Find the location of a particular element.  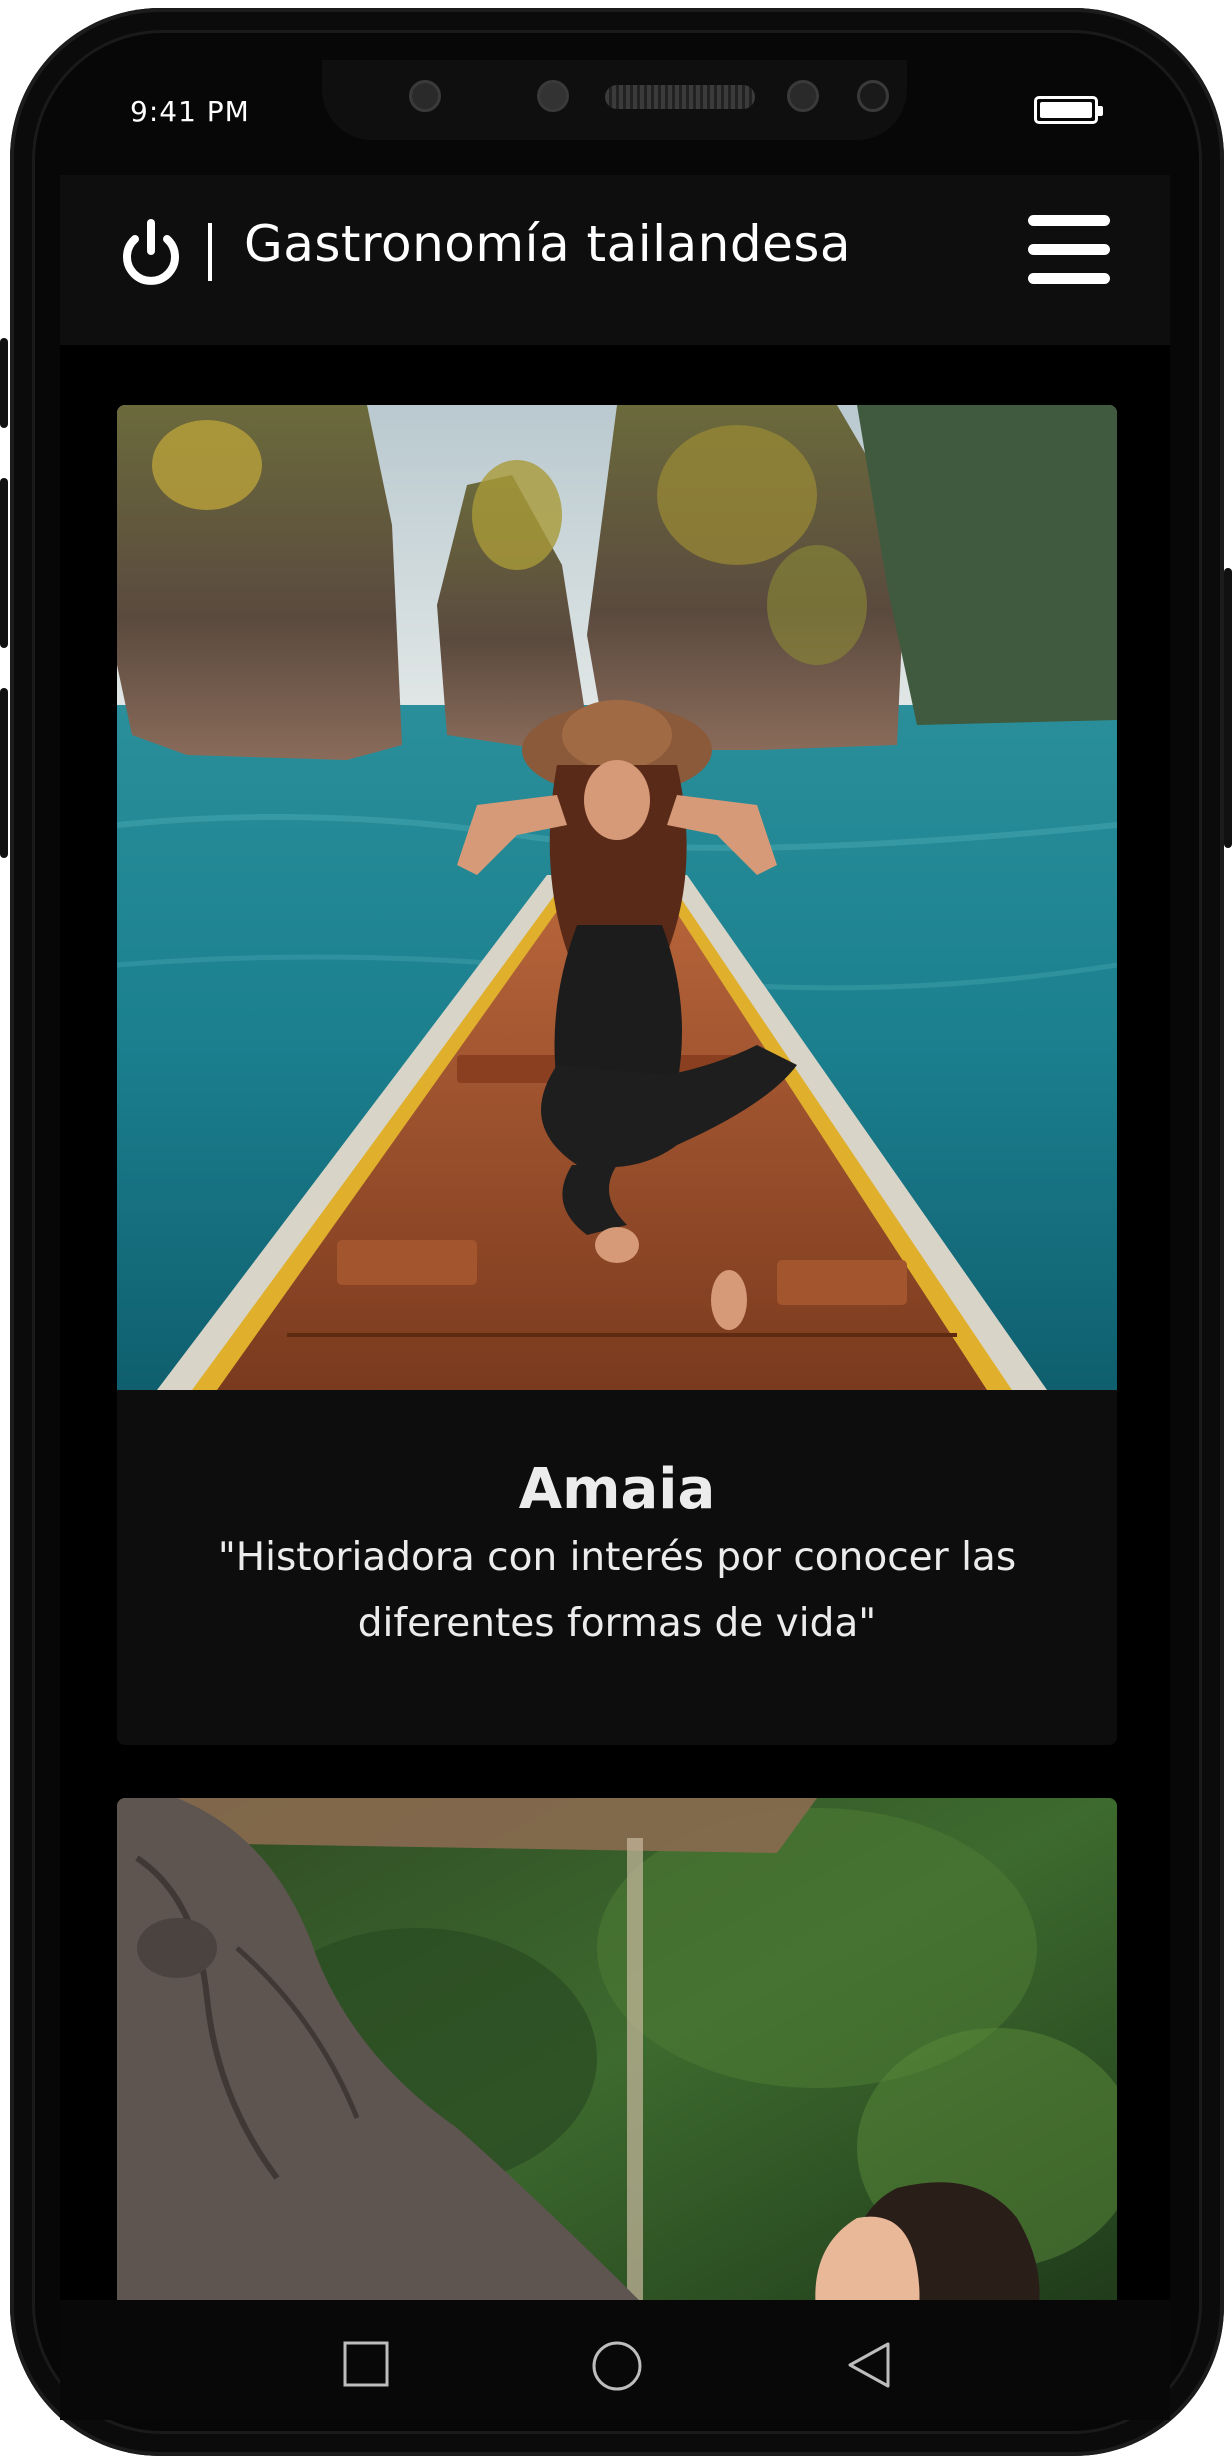

phone-power-button is located at coordinates (1228, 708).